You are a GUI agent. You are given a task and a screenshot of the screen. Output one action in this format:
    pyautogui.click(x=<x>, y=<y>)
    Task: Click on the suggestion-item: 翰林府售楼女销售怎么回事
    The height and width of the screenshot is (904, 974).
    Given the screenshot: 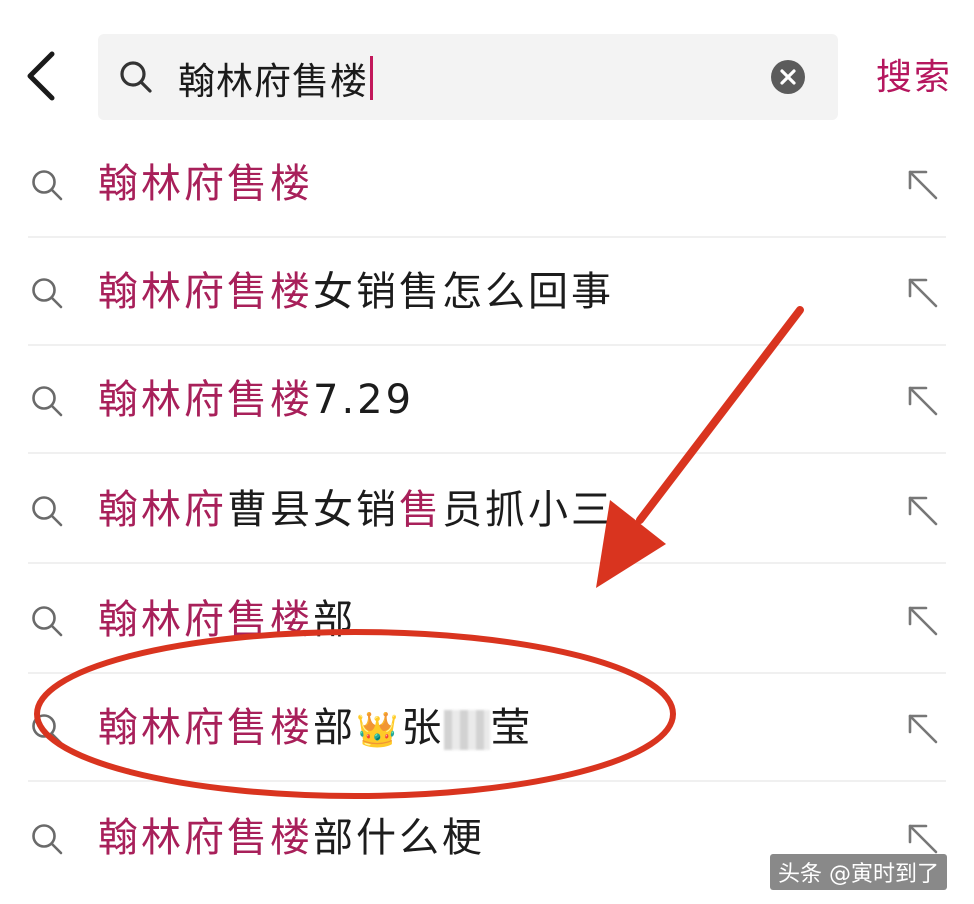 What is the action you would take?
    pyautogui.click(x=487, y=292)
    